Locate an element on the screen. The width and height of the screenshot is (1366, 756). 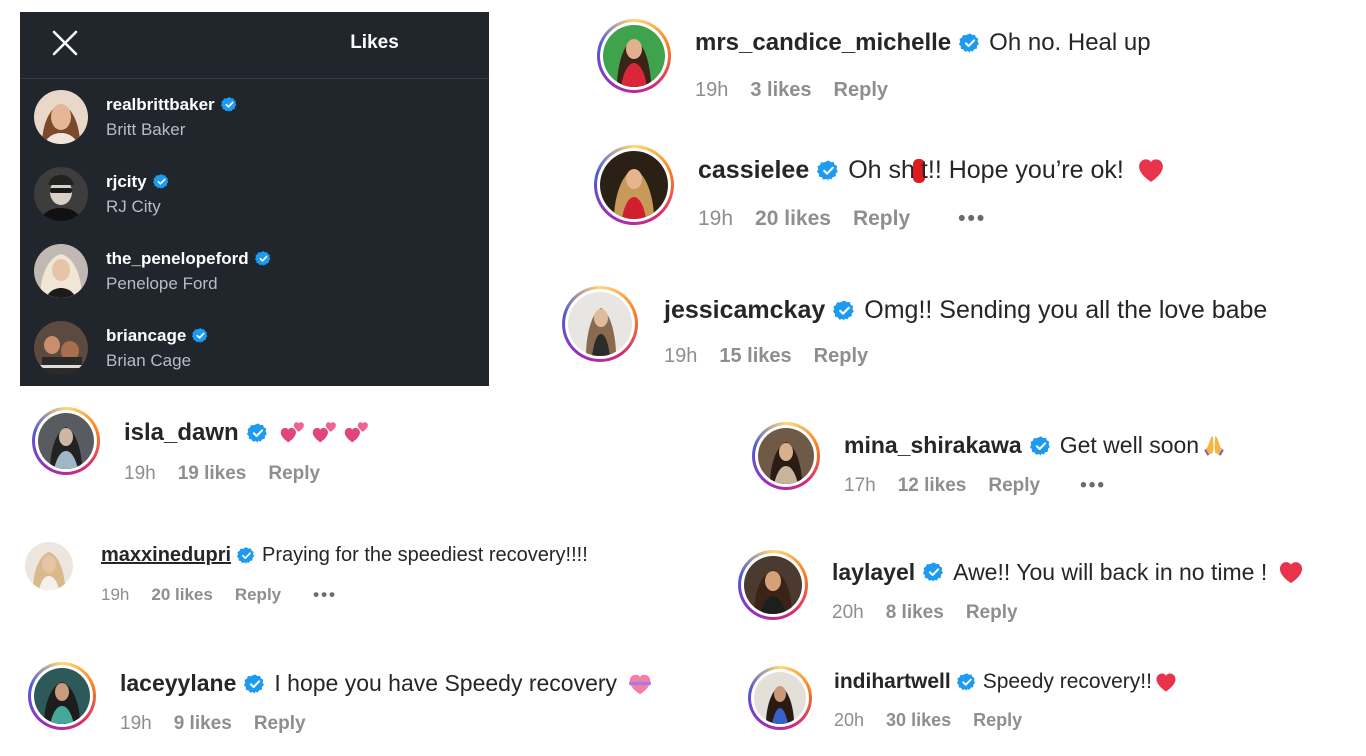
comment-username: jessicamckay is located at coordinates (744, 310).